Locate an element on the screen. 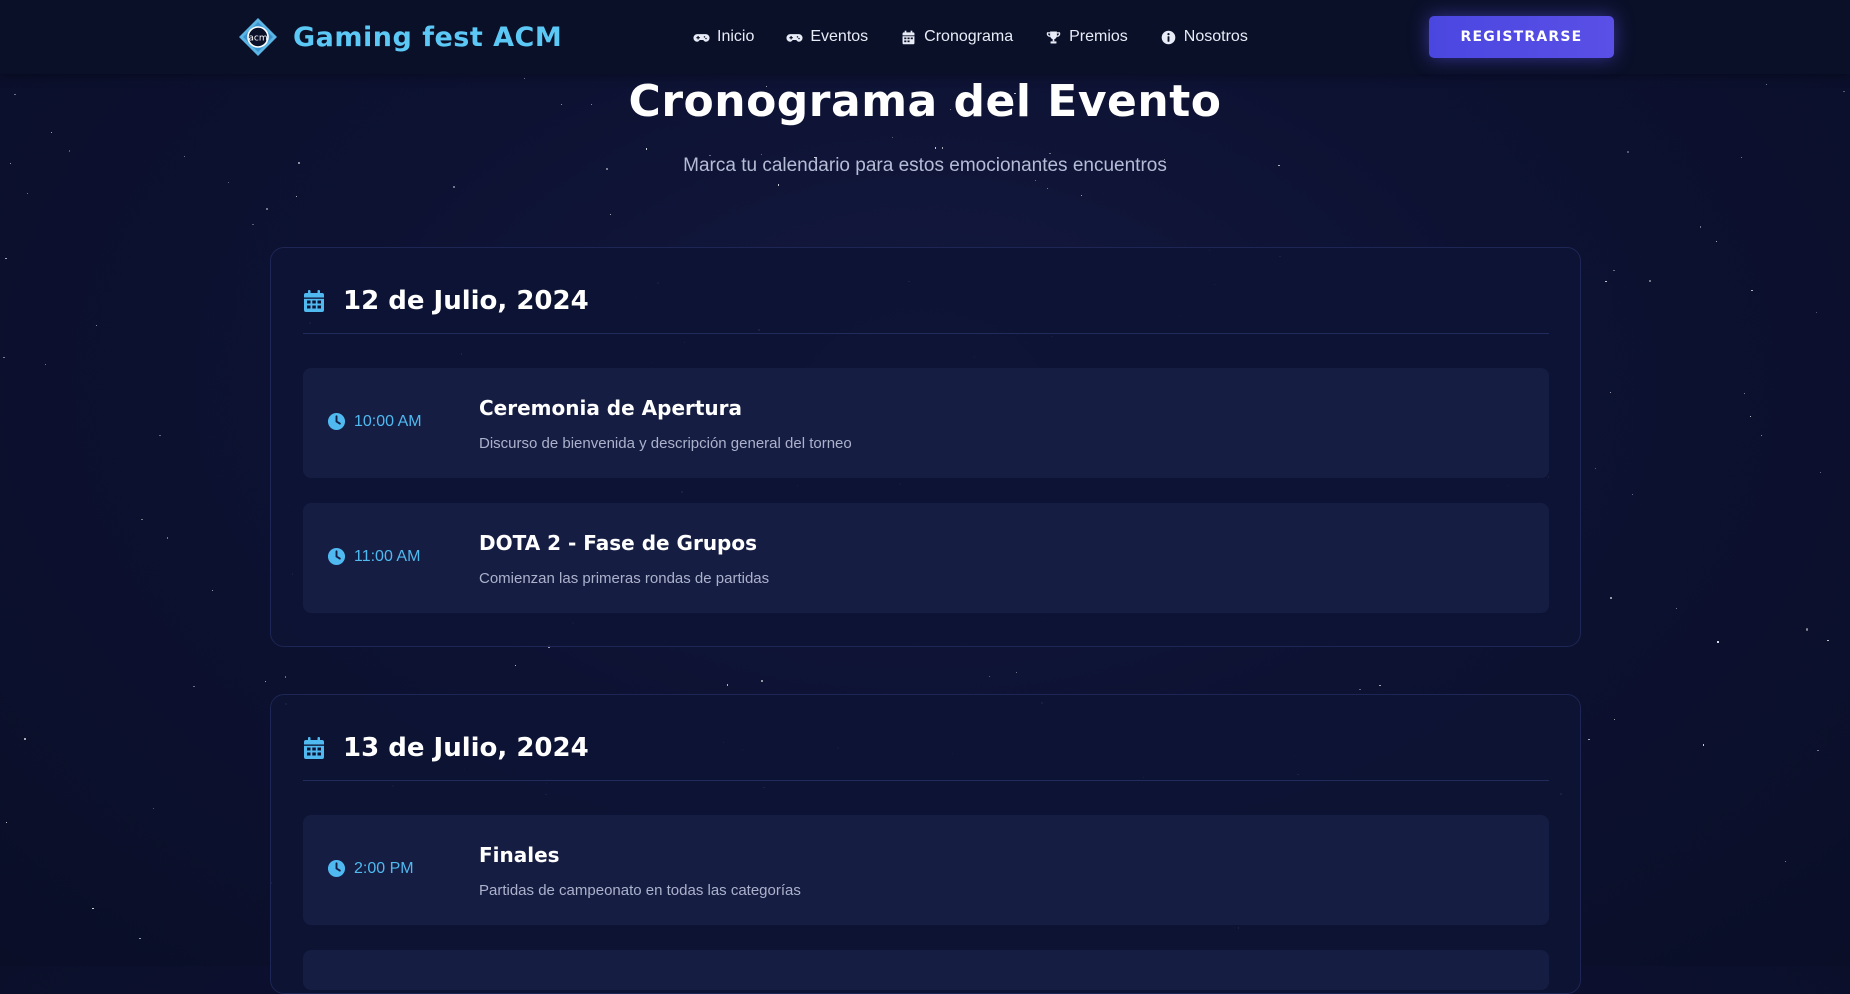 This screenshot has height=994, width=1850. day-date: 12 de Julio, 2024 is located at coordinates (466, 301).